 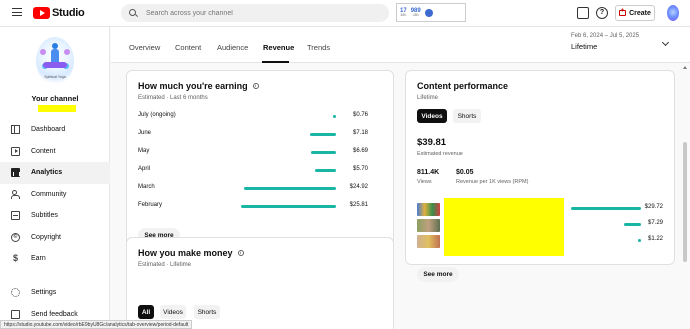 What do you see at coordinates (145, 133) in the screenshot?
I see `earnings-row-label: June` at bounding box center [145, 133].